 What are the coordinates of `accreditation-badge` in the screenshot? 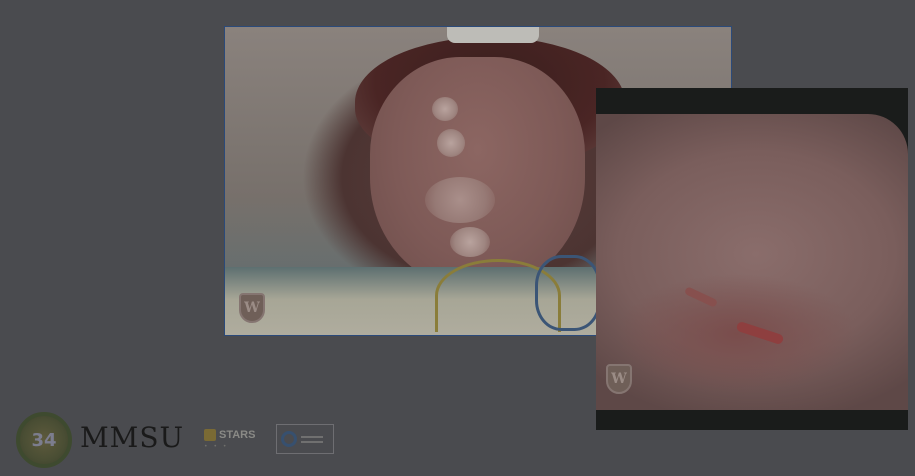 It's located at (305, 439).